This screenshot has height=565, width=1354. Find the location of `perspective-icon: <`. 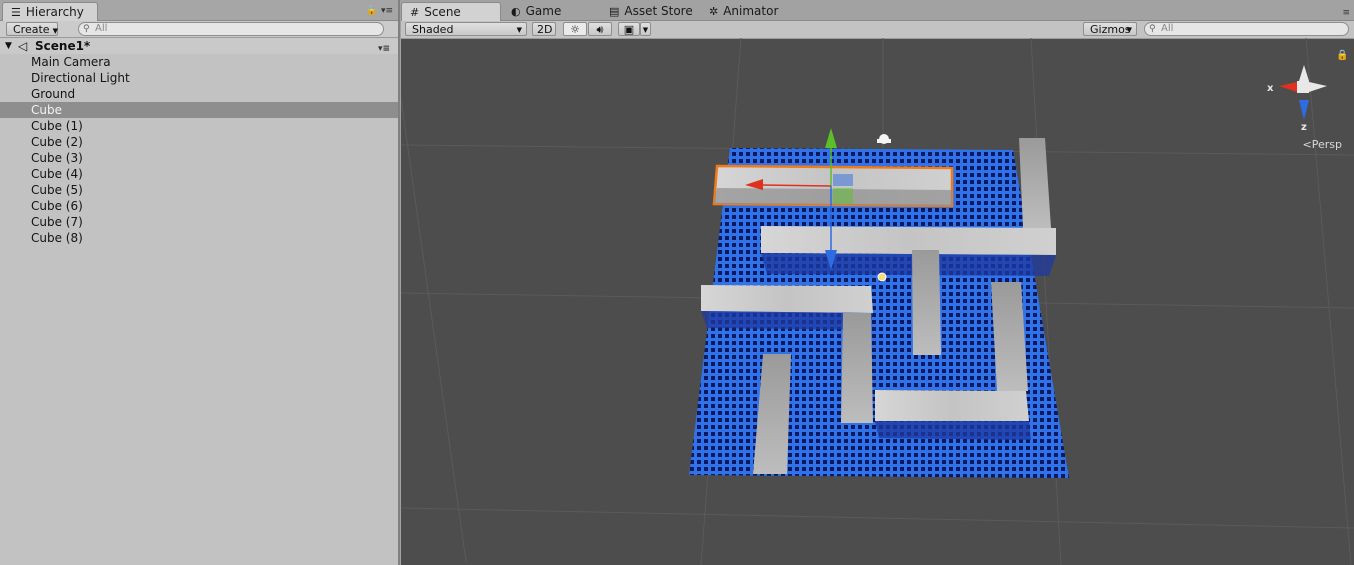

perspective-icon: < is located at coordinates (1307, 144).